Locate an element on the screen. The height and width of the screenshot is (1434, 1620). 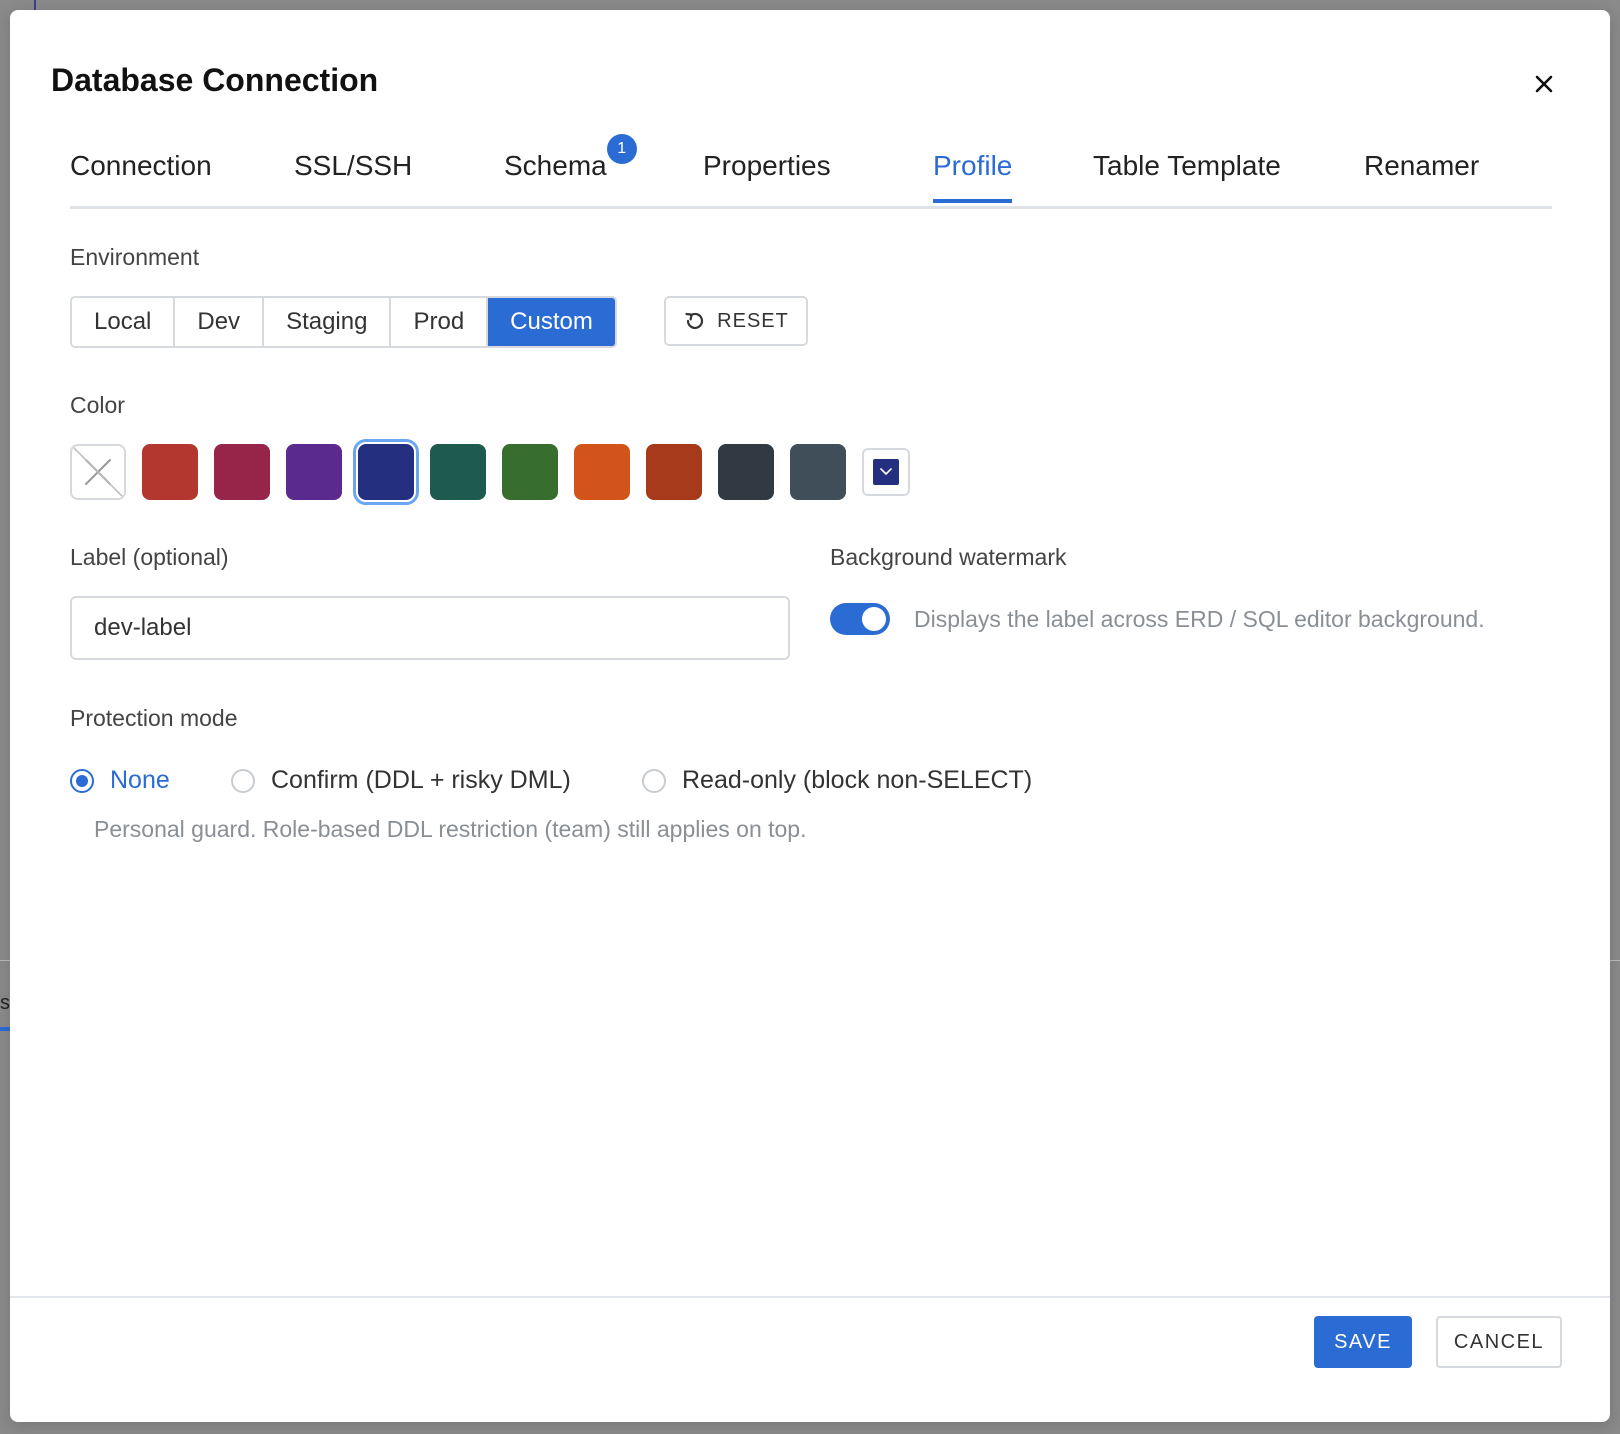
save-button: SAVE is located at coordinates (1363, 1342).